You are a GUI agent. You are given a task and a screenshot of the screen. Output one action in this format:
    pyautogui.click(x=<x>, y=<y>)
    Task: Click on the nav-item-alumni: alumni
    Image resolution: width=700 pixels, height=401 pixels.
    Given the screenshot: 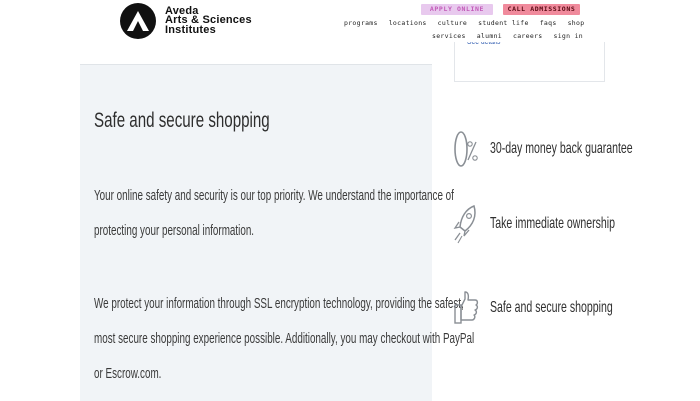 What is the action you would take?
    pyautogui.click(x=489, y=36)
    